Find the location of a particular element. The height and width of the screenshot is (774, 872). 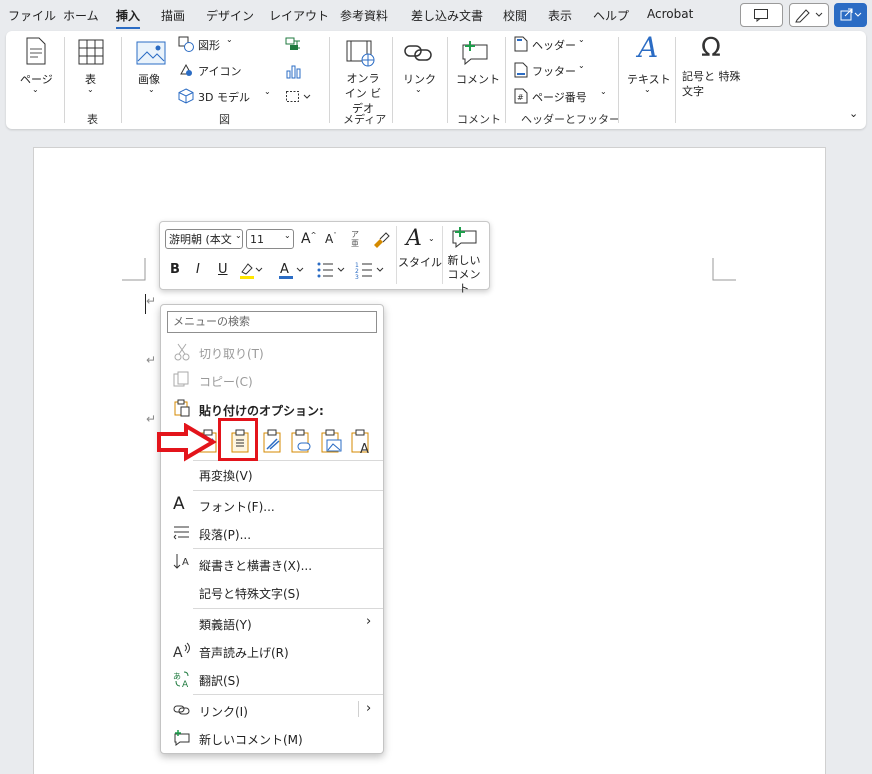

margin-corner-top-left is located at coordinates (134, 269).